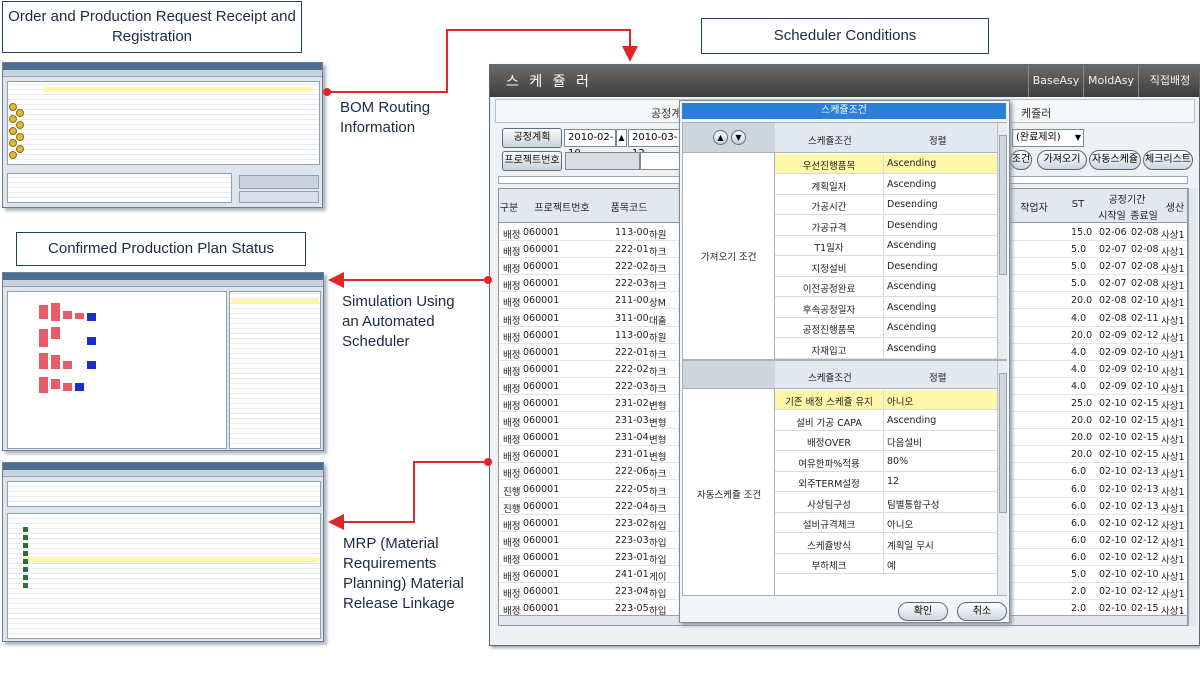  I want to click on fetch-button: 가져오기, so click(1062, 160).